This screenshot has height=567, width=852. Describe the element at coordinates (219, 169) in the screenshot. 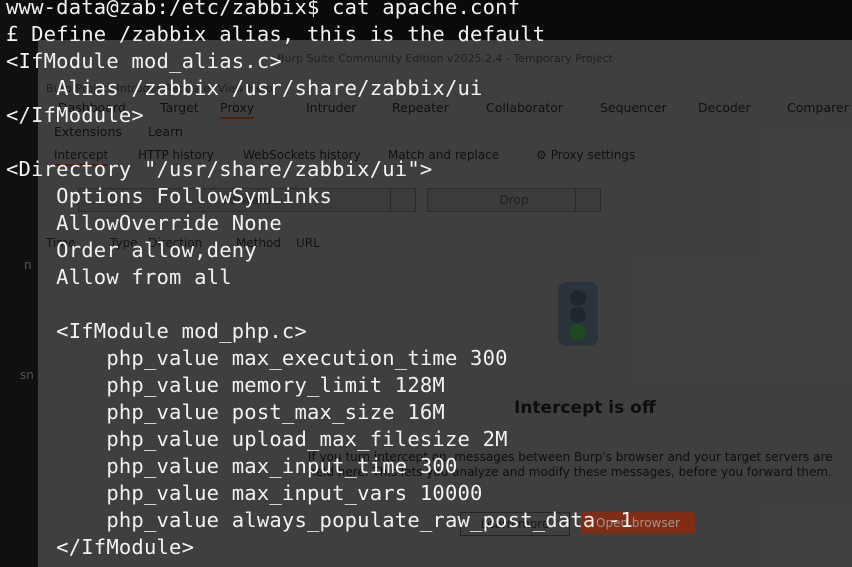

I see `terminal-line: <Directory "/usr/share/zabbix/ui">` at that location.